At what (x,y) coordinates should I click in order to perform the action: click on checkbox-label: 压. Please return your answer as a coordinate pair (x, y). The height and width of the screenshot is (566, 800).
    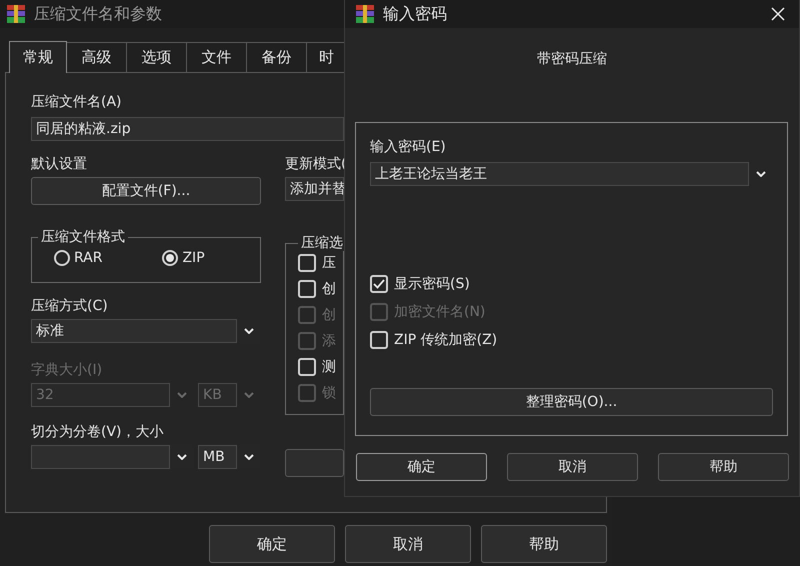
    Looking at the image, I should click on (329, 263).